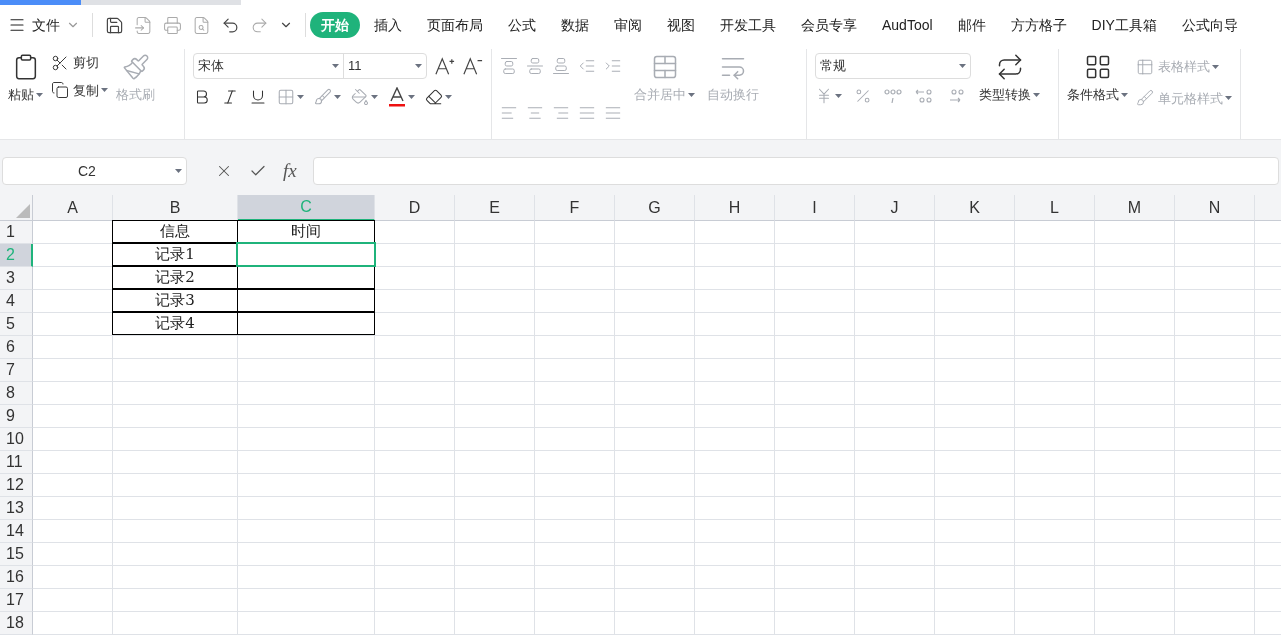  Describe the element at coordinates (230, 97) in the screenshot. I see `italic-icon` at that location.